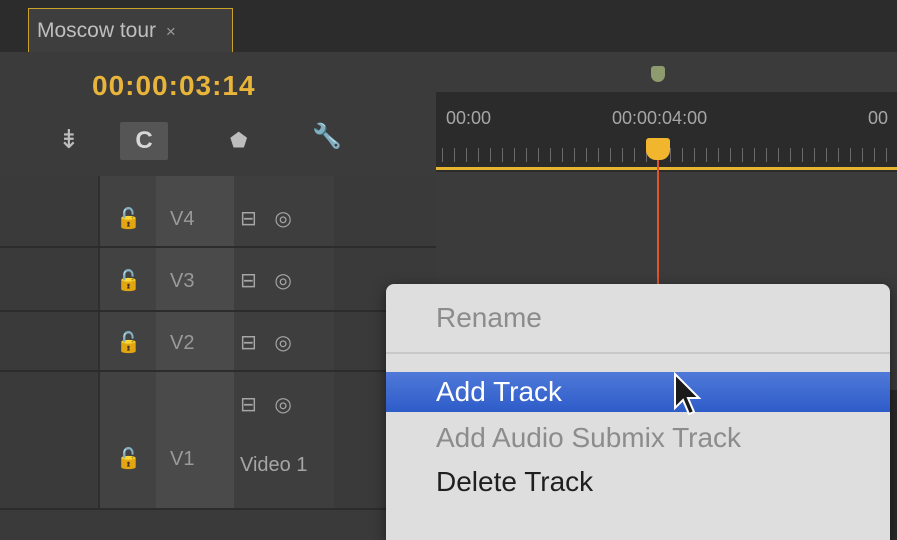  Describe the element at coordinates (327, 136) in the screenshot. I see `wrench-icon: 🔧` at that location.